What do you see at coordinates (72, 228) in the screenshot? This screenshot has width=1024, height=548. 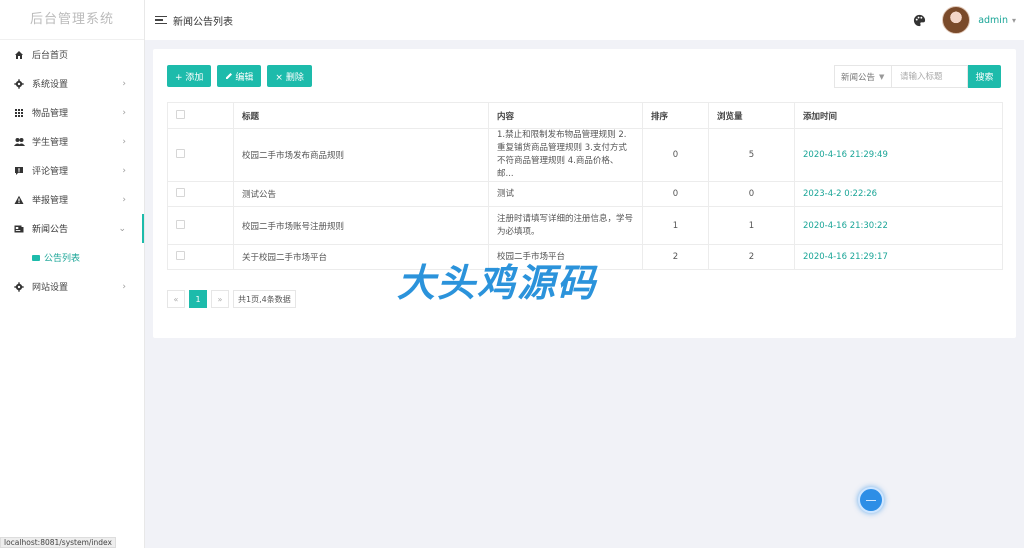 I see `sidebar-item-news: 新闻公告 ⌄` at bounding box center [72, 228].